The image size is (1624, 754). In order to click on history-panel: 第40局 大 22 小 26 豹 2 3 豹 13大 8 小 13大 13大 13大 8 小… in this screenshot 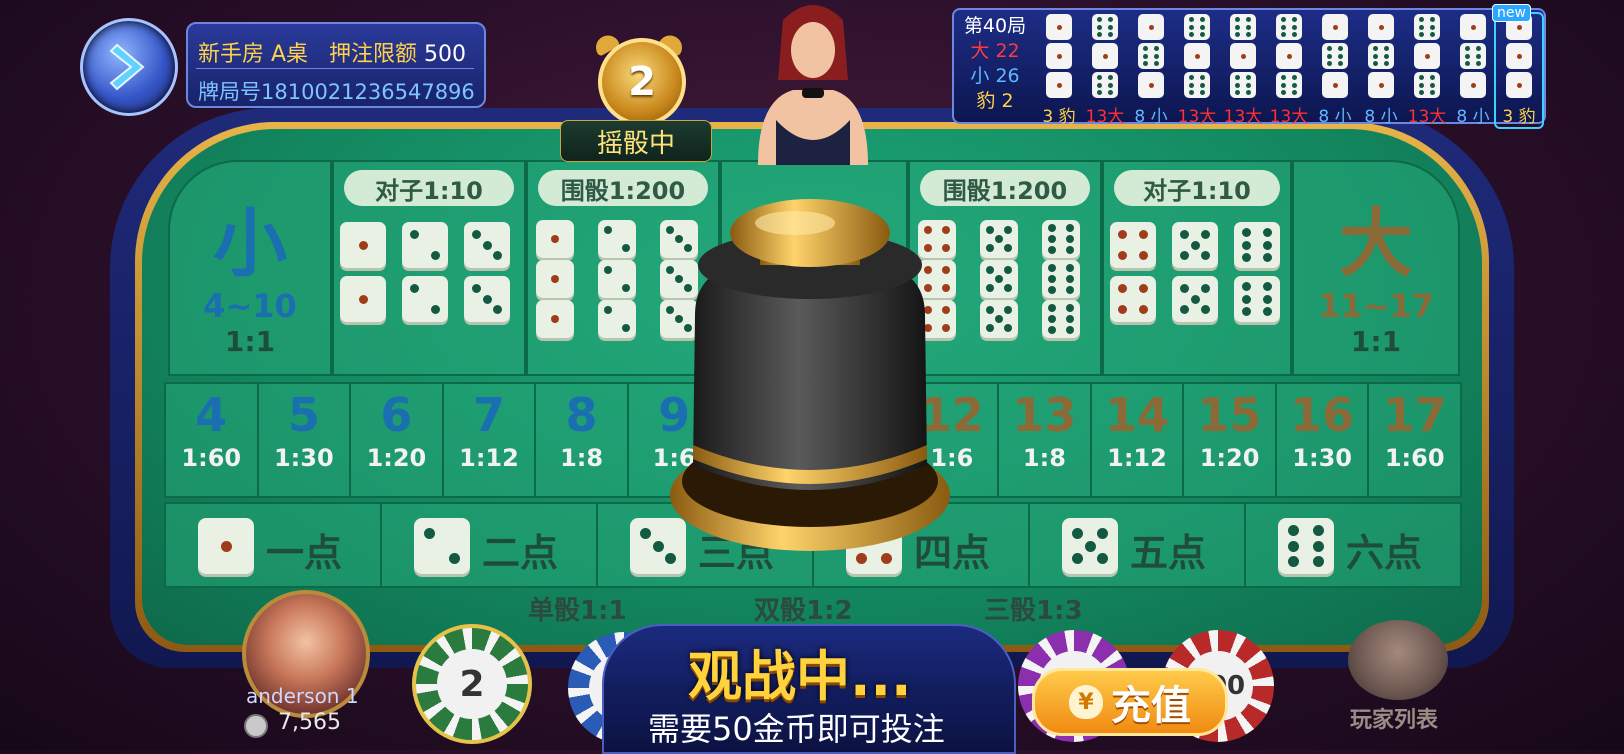, I will do `click(1249, 66)`.